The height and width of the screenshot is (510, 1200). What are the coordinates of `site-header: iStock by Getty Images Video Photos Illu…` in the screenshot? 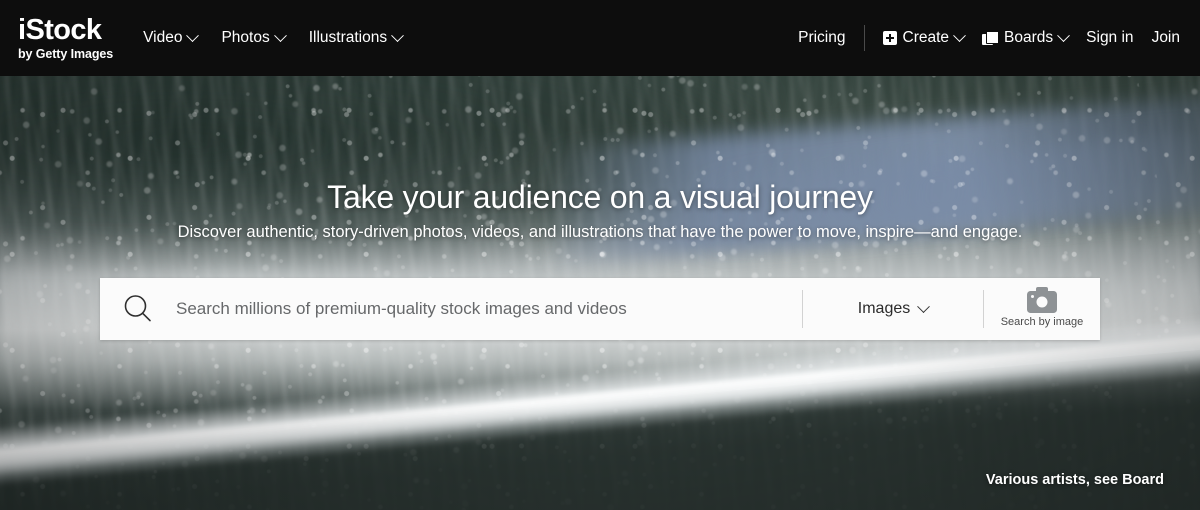 It's located at (600, 38).